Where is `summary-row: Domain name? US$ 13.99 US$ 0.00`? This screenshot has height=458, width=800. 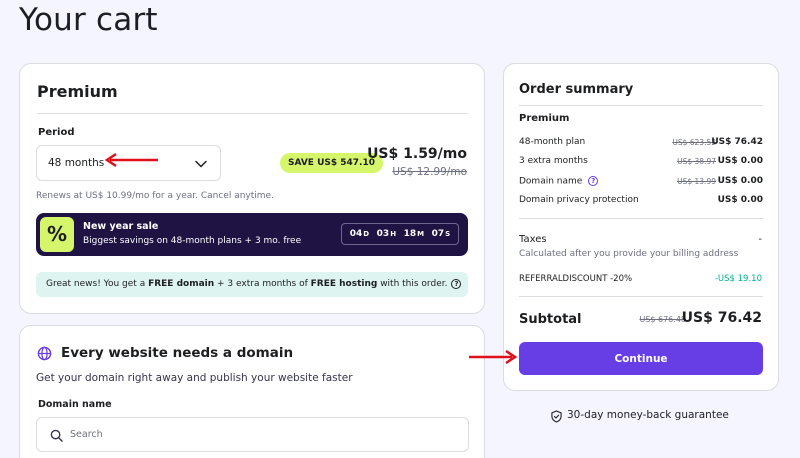 summary-row: Domain name? US$ 13.99 US$ 0.00 is located at coordinates (641, 181).